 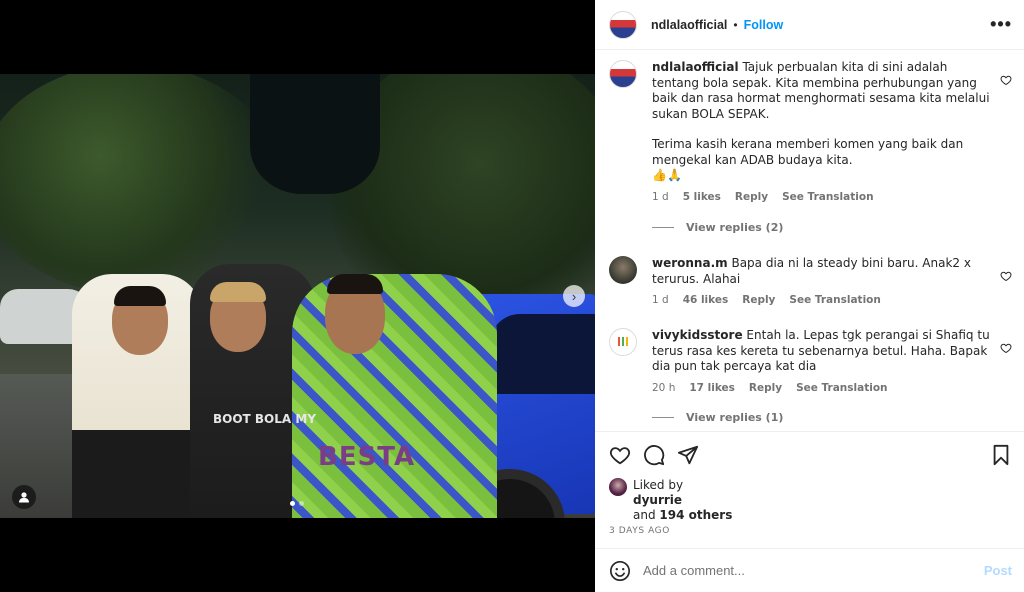 I want to click on store-logo-icon, so click(x=623, y=341).